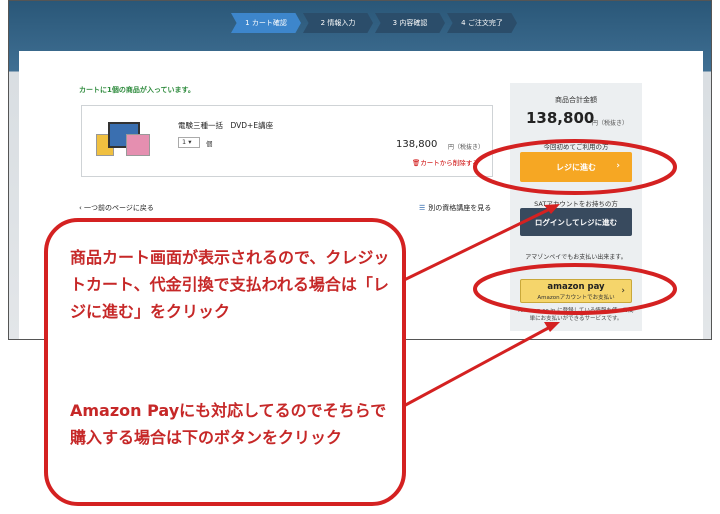 This screenshot has height=514, width=720. What do you see at coordinates (228, 424) in the screenshot?
I see `annotation-text-amazon: Amazon Payにも対応してるのでそちらで購入する場合は下のボタンをクリック` at bounding box center [228, 424].